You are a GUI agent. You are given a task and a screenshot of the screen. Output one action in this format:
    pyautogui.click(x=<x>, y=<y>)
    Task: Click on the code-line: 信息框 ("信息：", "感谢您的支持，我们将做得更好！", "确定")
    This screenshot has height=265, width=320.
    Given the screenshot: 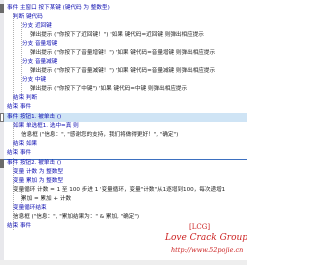 What is the action you would take?
    pyautogui.click(x=123, y=135)
    